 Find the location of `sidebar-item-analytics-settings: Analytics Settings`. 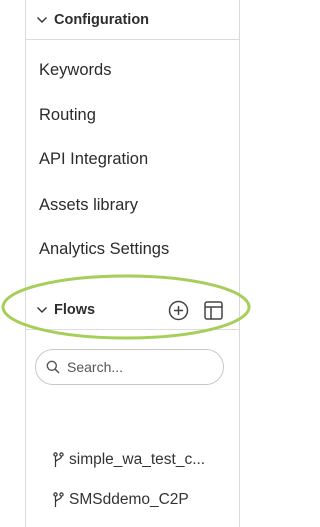

sidebar-item-analytics-settings: Analytics Settings is located at coordinates (104, 249).